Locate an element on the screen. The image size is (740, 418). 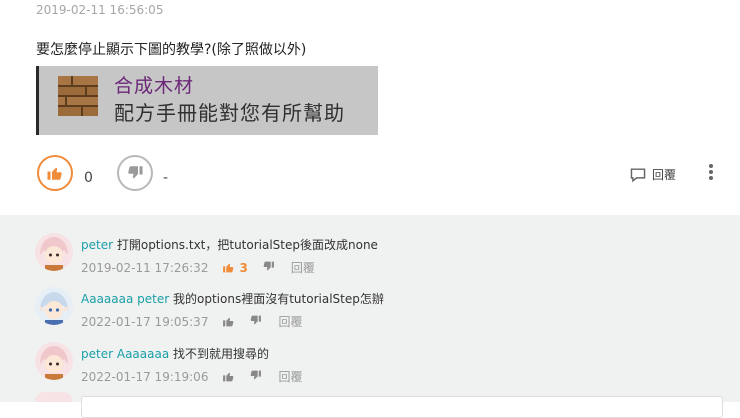
post-question: 要怎麼停止顯示下圖的教學?(除了照做以外) is located at coordinates (171, 50).